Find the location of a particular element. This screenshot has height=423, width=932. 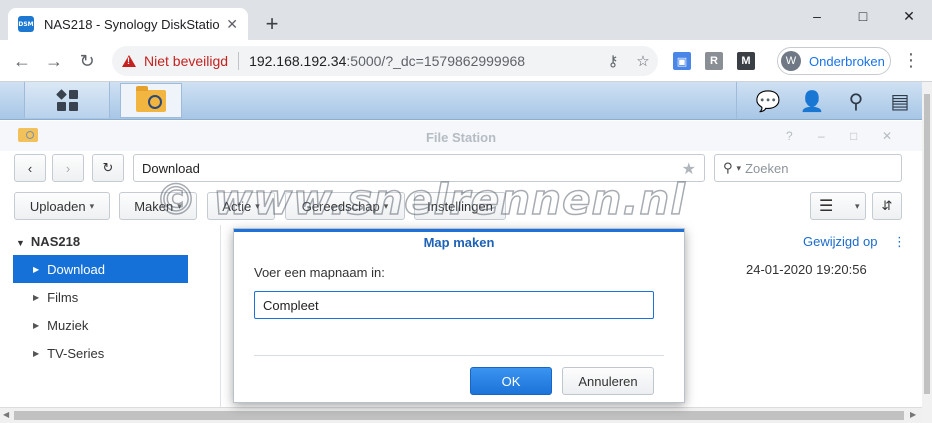

tab-title: NAS218 - Synology DiskStation is located at coordinates (132, 24).